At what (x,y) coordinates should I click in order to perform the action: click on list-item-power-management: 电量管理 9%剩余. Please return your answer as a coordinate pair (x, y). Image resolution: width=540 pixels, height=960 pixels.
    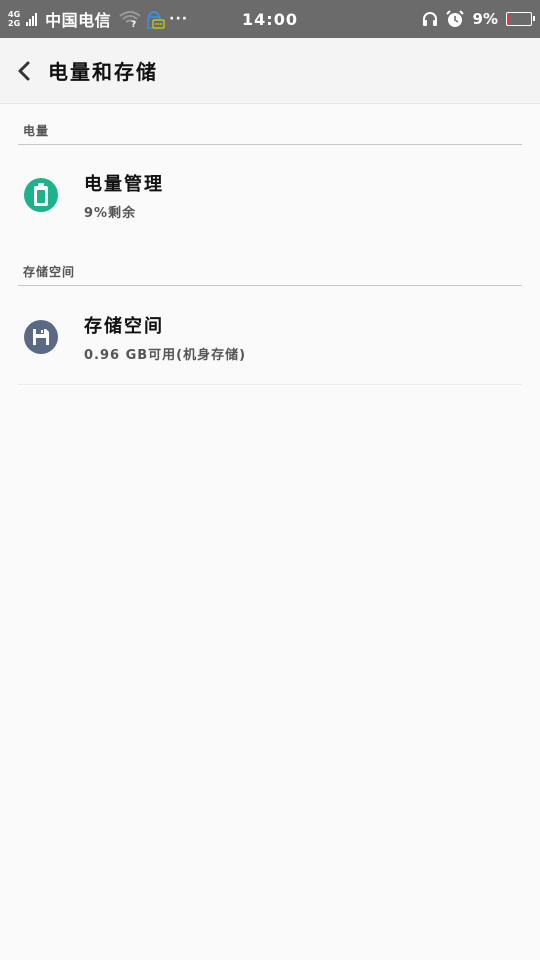
    Looking at the image, I should click on (270, 195).